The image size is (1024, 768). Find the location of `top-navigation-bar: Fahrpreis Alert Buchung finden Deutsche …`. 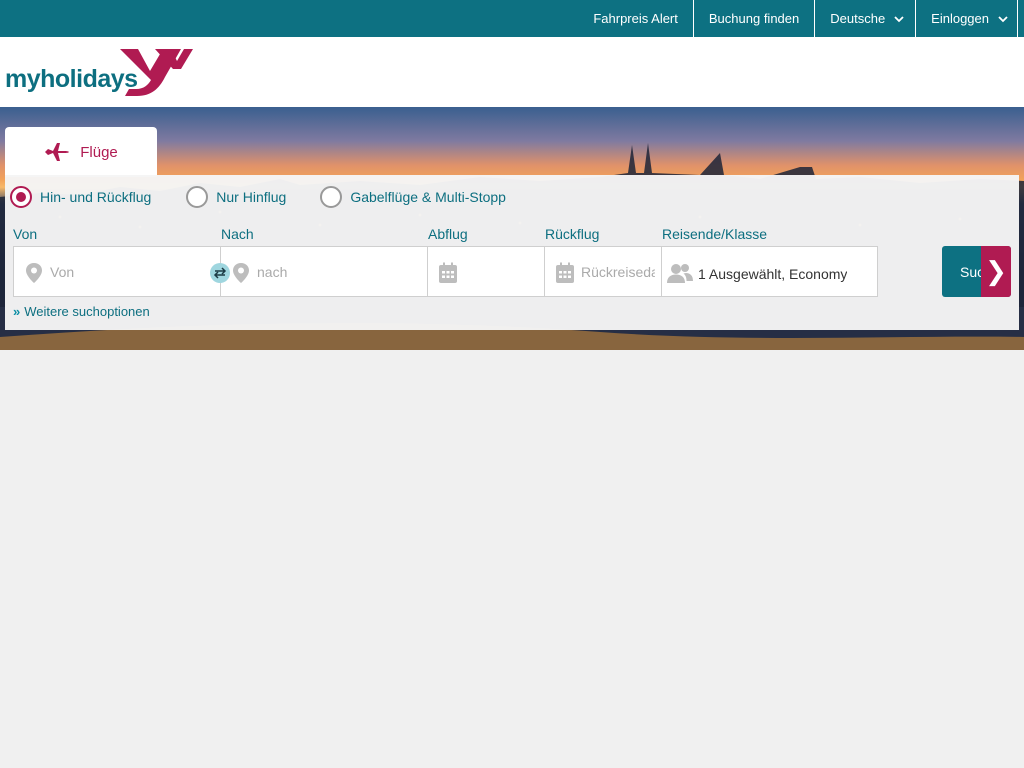

top-navigation-bar: Fahrpreis Alert Buchung finden Deutsche … is located at coordinates (512, 18).